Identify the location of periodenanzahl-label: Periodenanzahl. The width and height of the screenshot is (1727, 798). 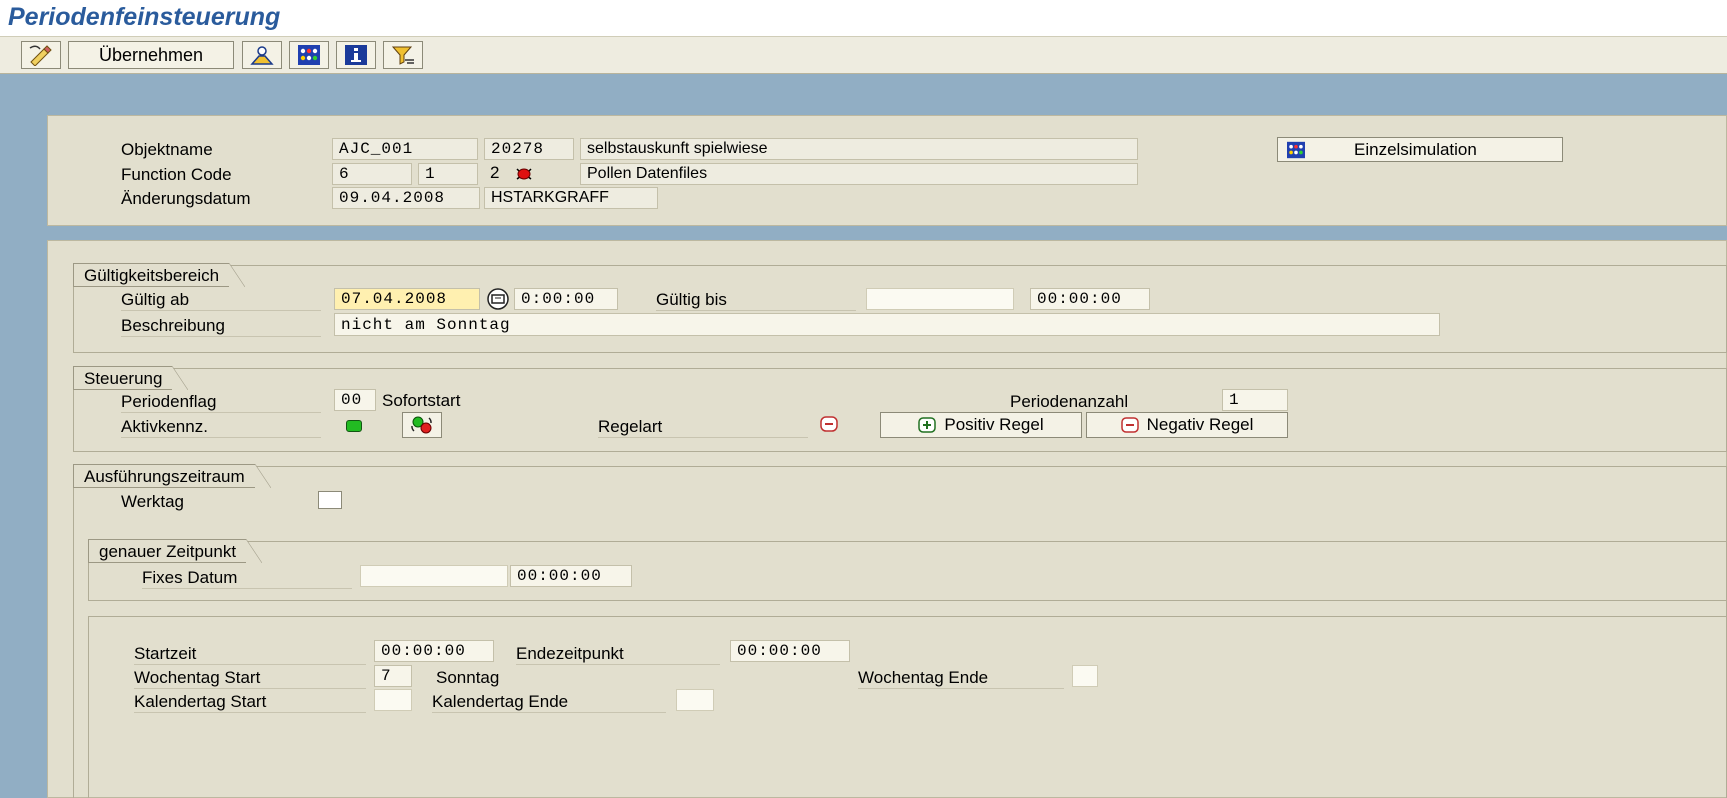
(1069, 401).